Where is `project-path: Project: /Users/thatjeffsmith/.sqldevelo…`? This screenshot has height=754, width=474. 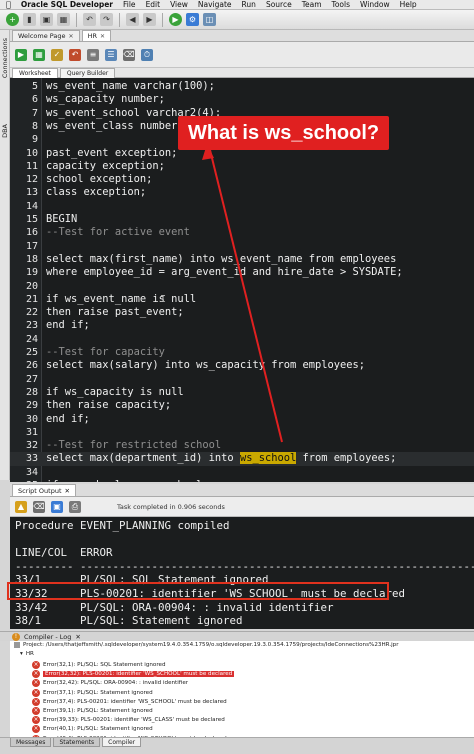 project-path: Project: /Users/thatjeffsmith/.sqldevelo… is located at coordinates (206, 645).